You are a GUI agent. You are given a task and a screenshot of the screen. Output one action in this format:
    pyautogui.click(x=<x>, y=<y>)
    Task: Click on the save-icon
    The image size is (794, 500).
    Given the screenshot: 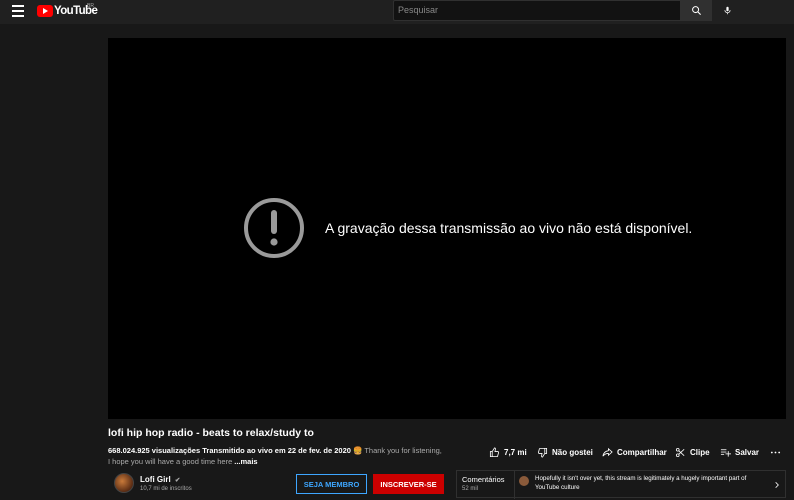 What is the action you would take?
    pyautogui.click(x=725, y=452)
    